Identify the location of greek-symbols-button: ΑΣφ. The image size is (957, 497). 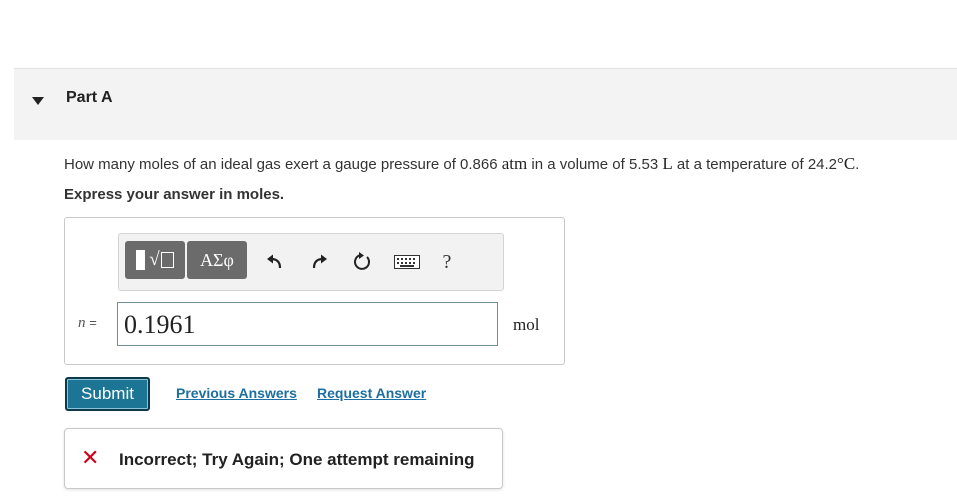
(217, 260).